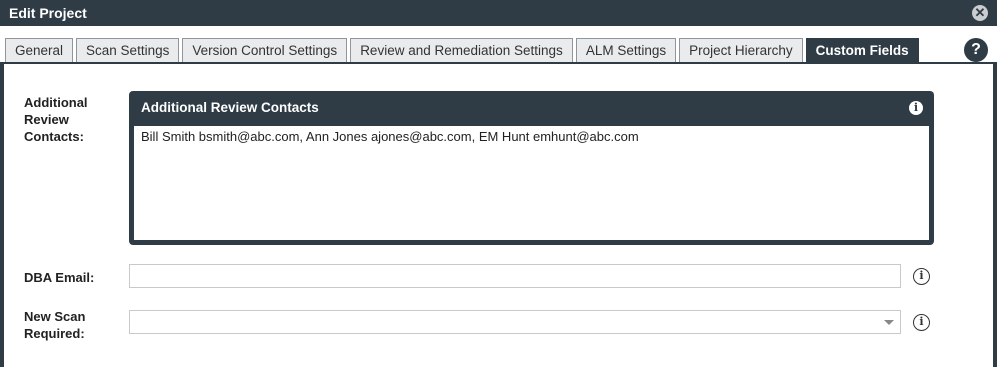 Image resolution: width=997 pixels, height=367 pixels. I want to click on tab-review-remediation-settings: Review and Remediation Settings, so click(461, 50).